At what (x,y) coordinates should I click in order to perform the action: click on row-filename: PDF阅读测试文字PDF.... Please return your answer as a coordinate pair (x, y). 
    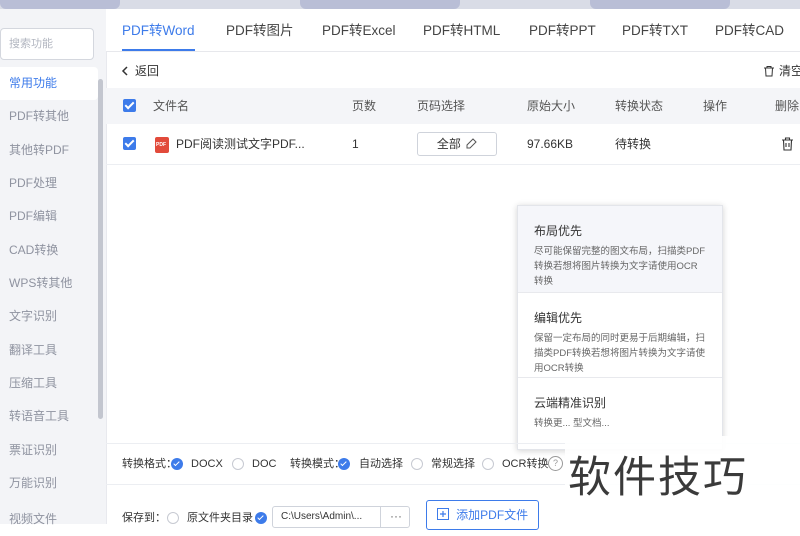
    Looking at the image, I should click on (240, 144).